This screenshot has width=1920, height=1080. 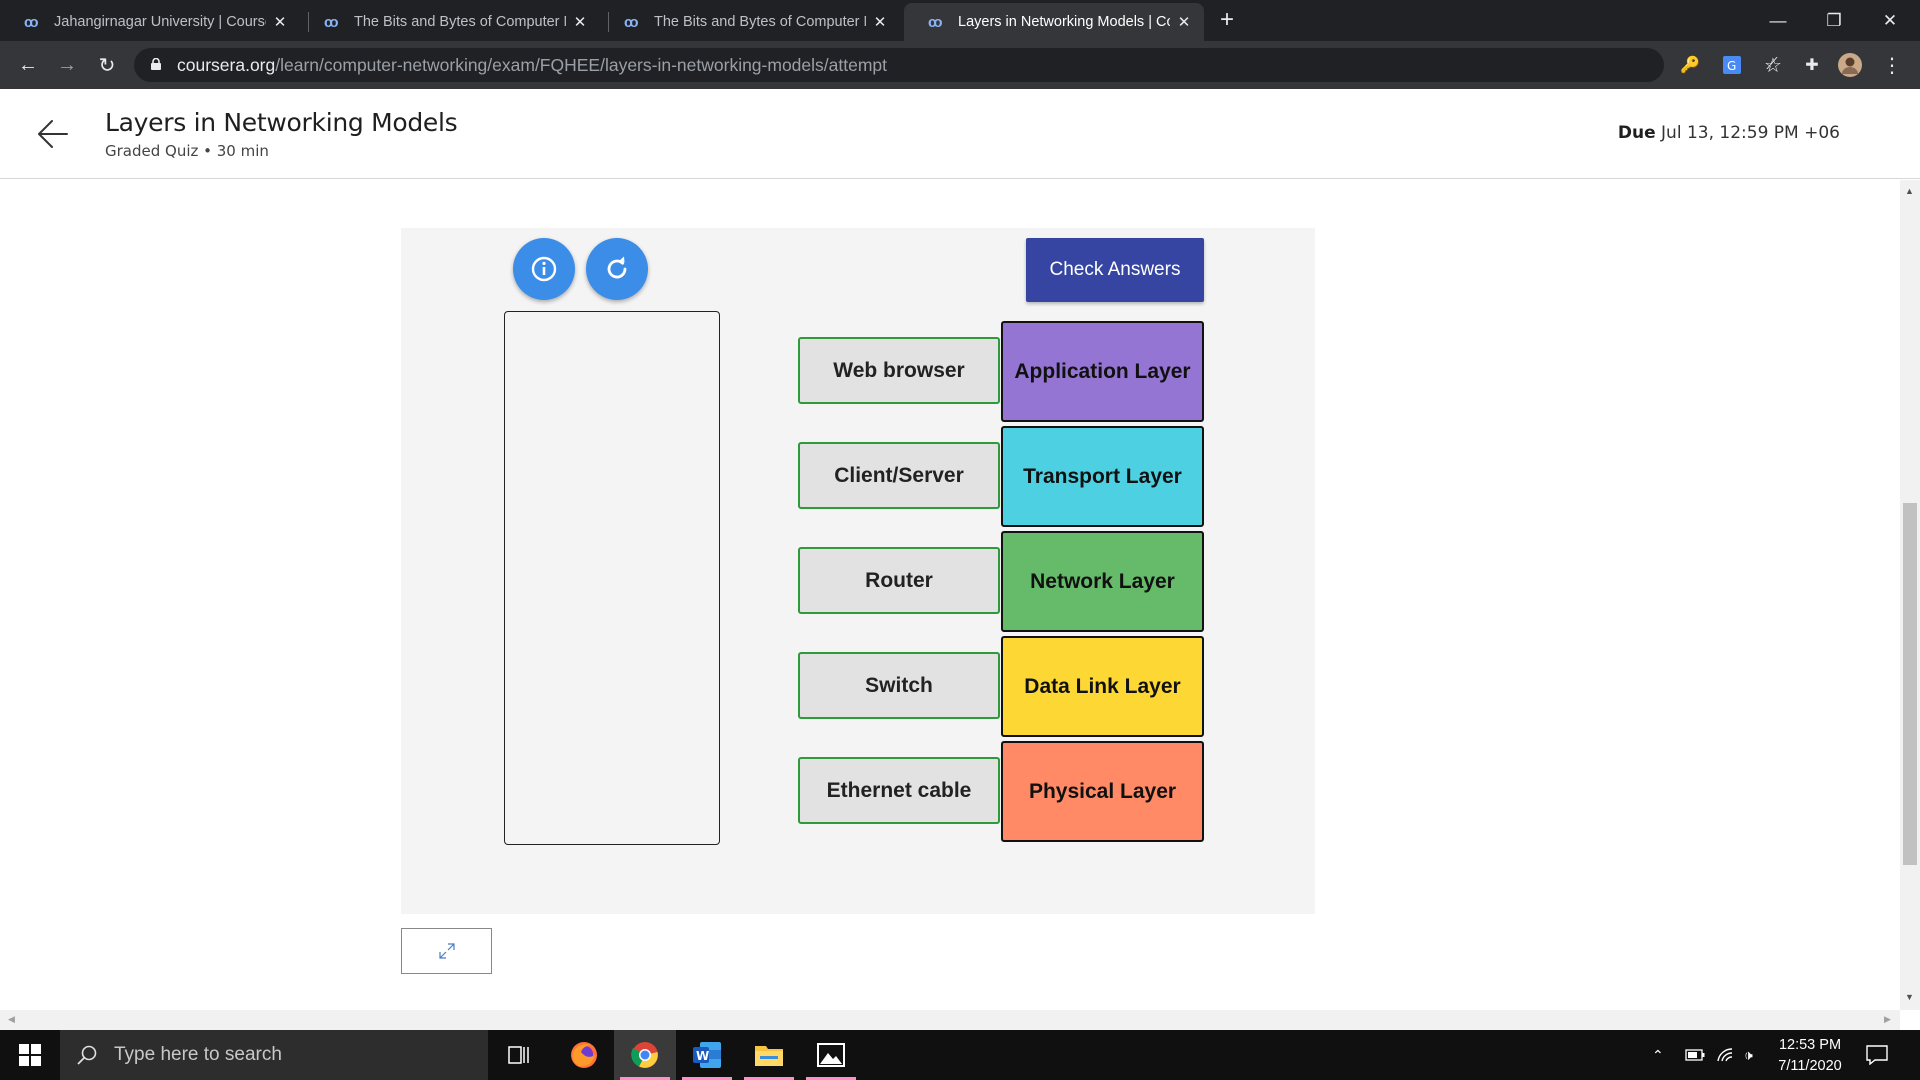 I want to click on forward-arrow-icon: →, so click(x=67, y=65).